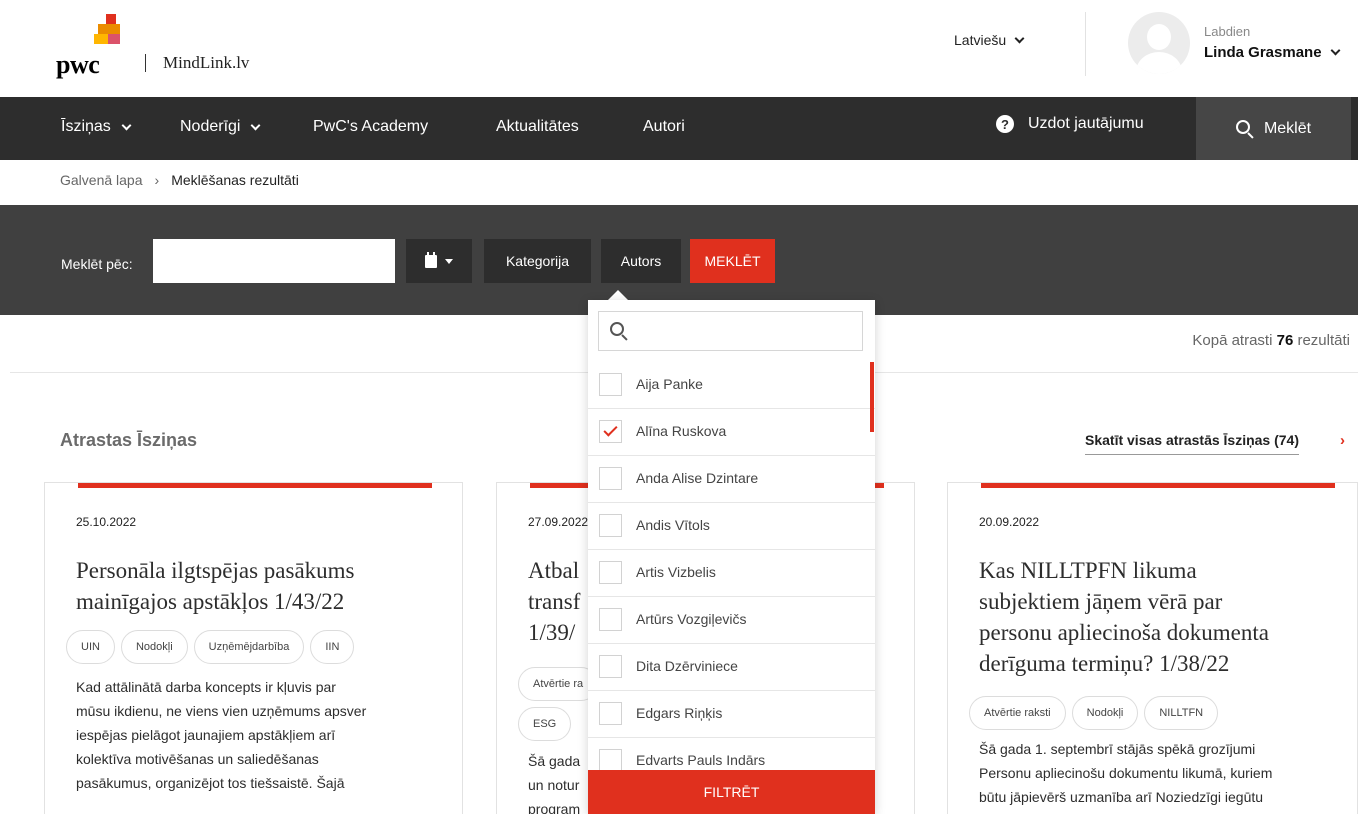 The width and height of the screenshot is (1358, 814). What do you see at coordinates (1101, 601) in the screenshot?
I see `card-title-line: subjektiem jāņem vērā par` at bounding box center [1101, 601].